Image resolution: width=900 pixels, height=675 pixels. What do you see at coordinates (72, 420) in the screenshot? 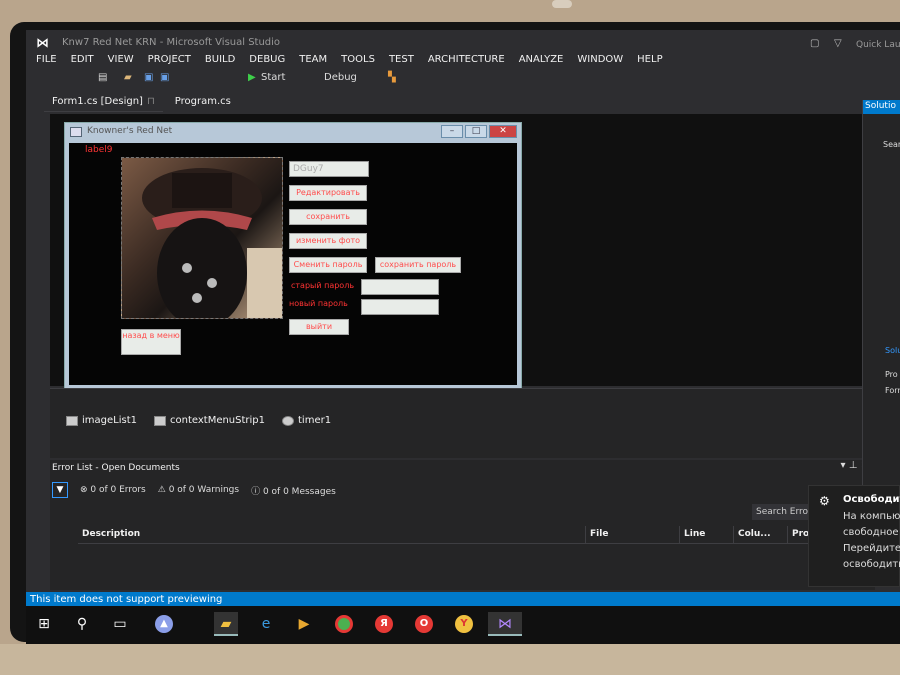
I see `imagelist-icon` at bounding box center [72, 420].